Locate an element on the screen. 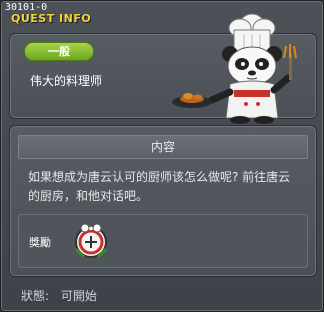 This screenshot has height=312, width=324. reward-label: 獎勵 is located at coordinates (40, 242).